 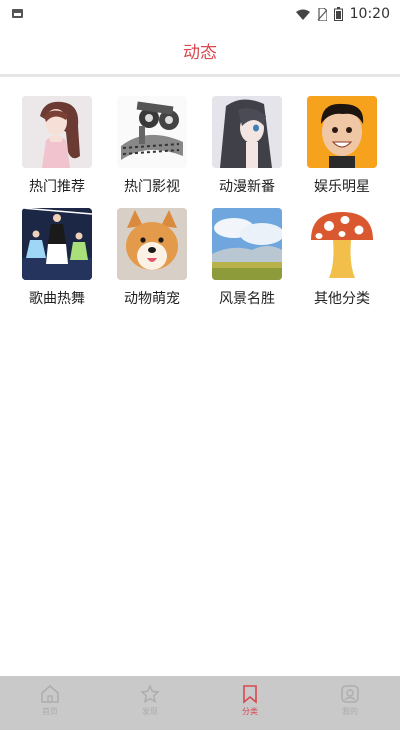 What do you see at coordinates (342, 132) in the screenshot?
I see `entertainment-stars-thumbnail` at bounding box center [342, 132].